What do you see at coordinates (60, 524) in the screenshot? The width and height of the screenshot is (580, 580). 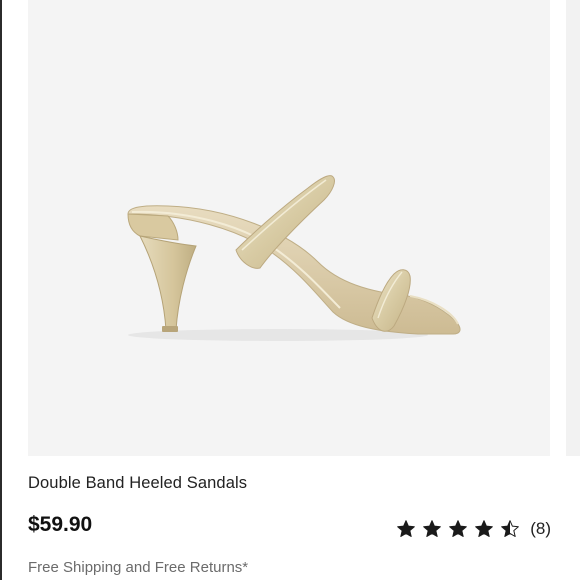 I see `product-price: $59.90` at bounding box center [60, 524].